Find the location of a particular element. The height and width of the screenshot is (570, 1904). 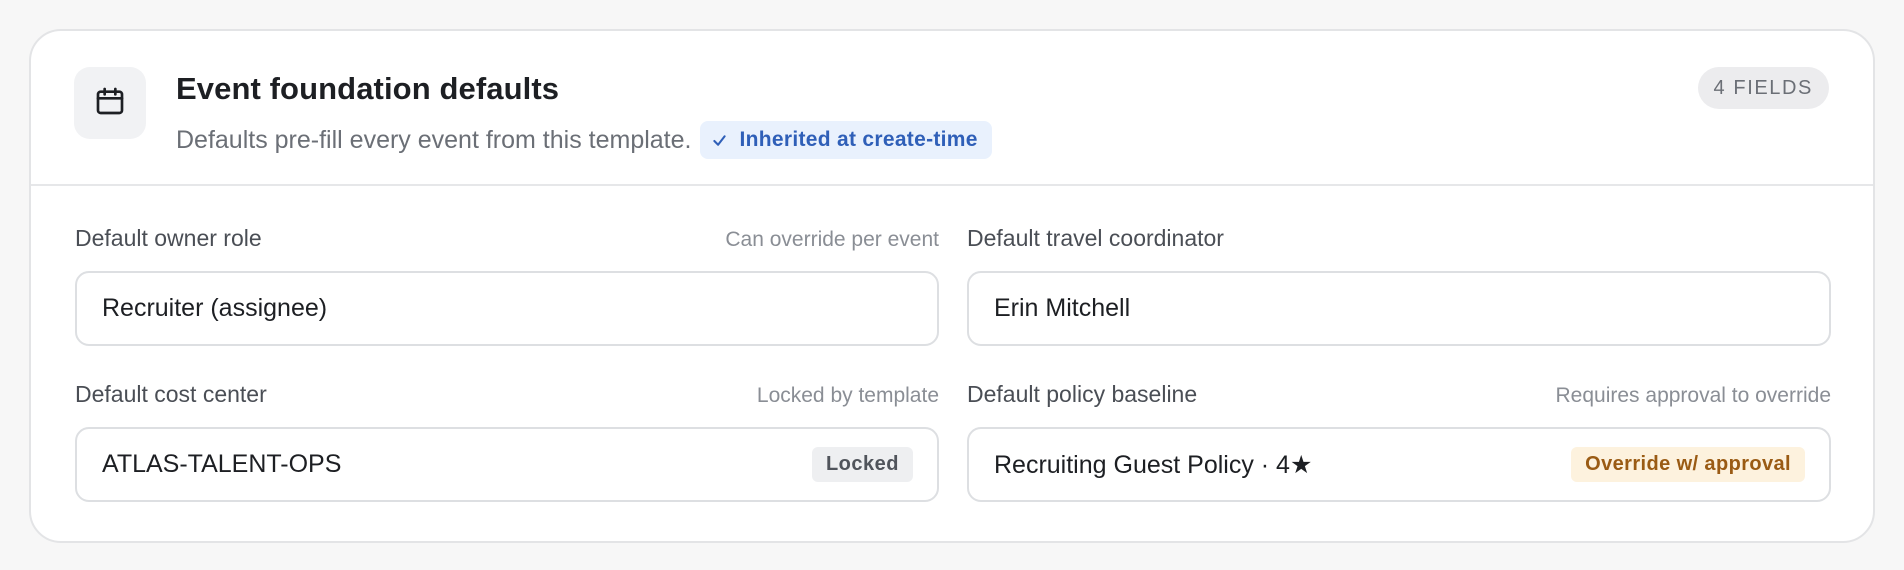

cost-center-label: Default cost center is located at coordinates (171, 394).